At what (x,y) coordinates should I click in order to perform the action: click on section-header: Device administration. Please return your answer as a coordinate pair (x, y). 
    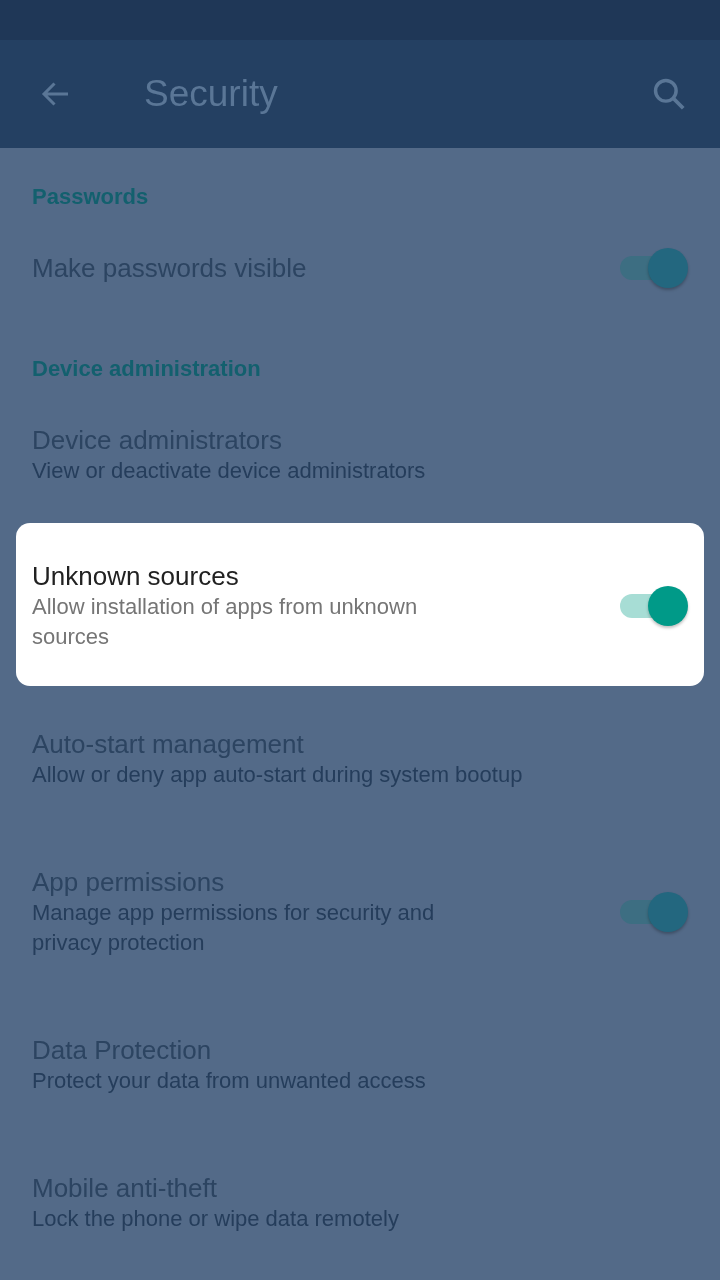
    Looking at the image, I should click on (146, 368).